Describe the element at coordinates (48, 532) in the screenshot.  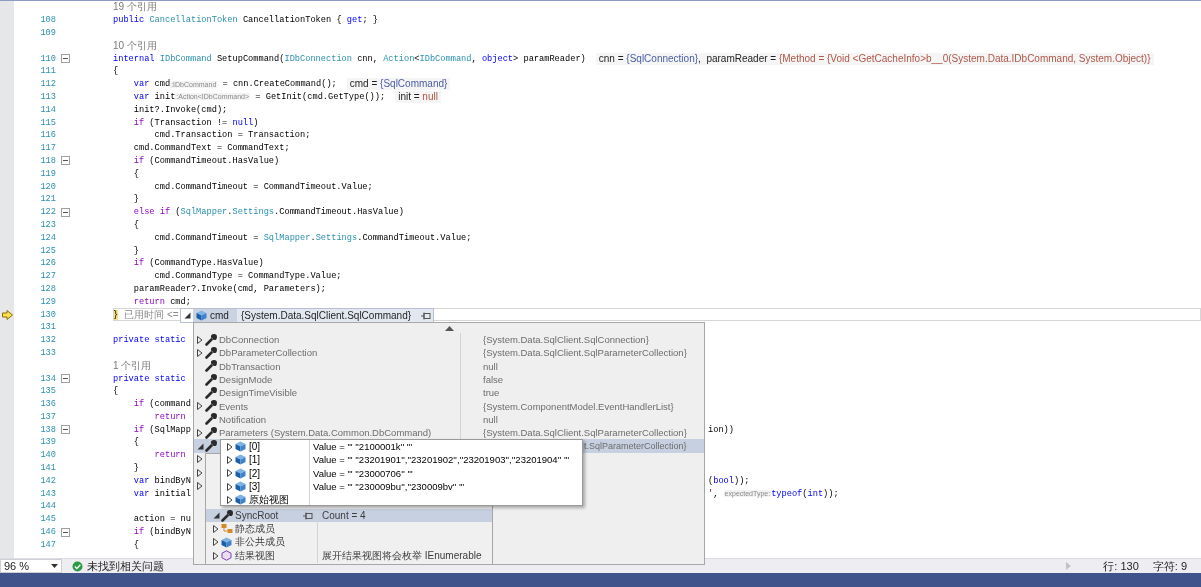
I see `line-number: 146` at that location.